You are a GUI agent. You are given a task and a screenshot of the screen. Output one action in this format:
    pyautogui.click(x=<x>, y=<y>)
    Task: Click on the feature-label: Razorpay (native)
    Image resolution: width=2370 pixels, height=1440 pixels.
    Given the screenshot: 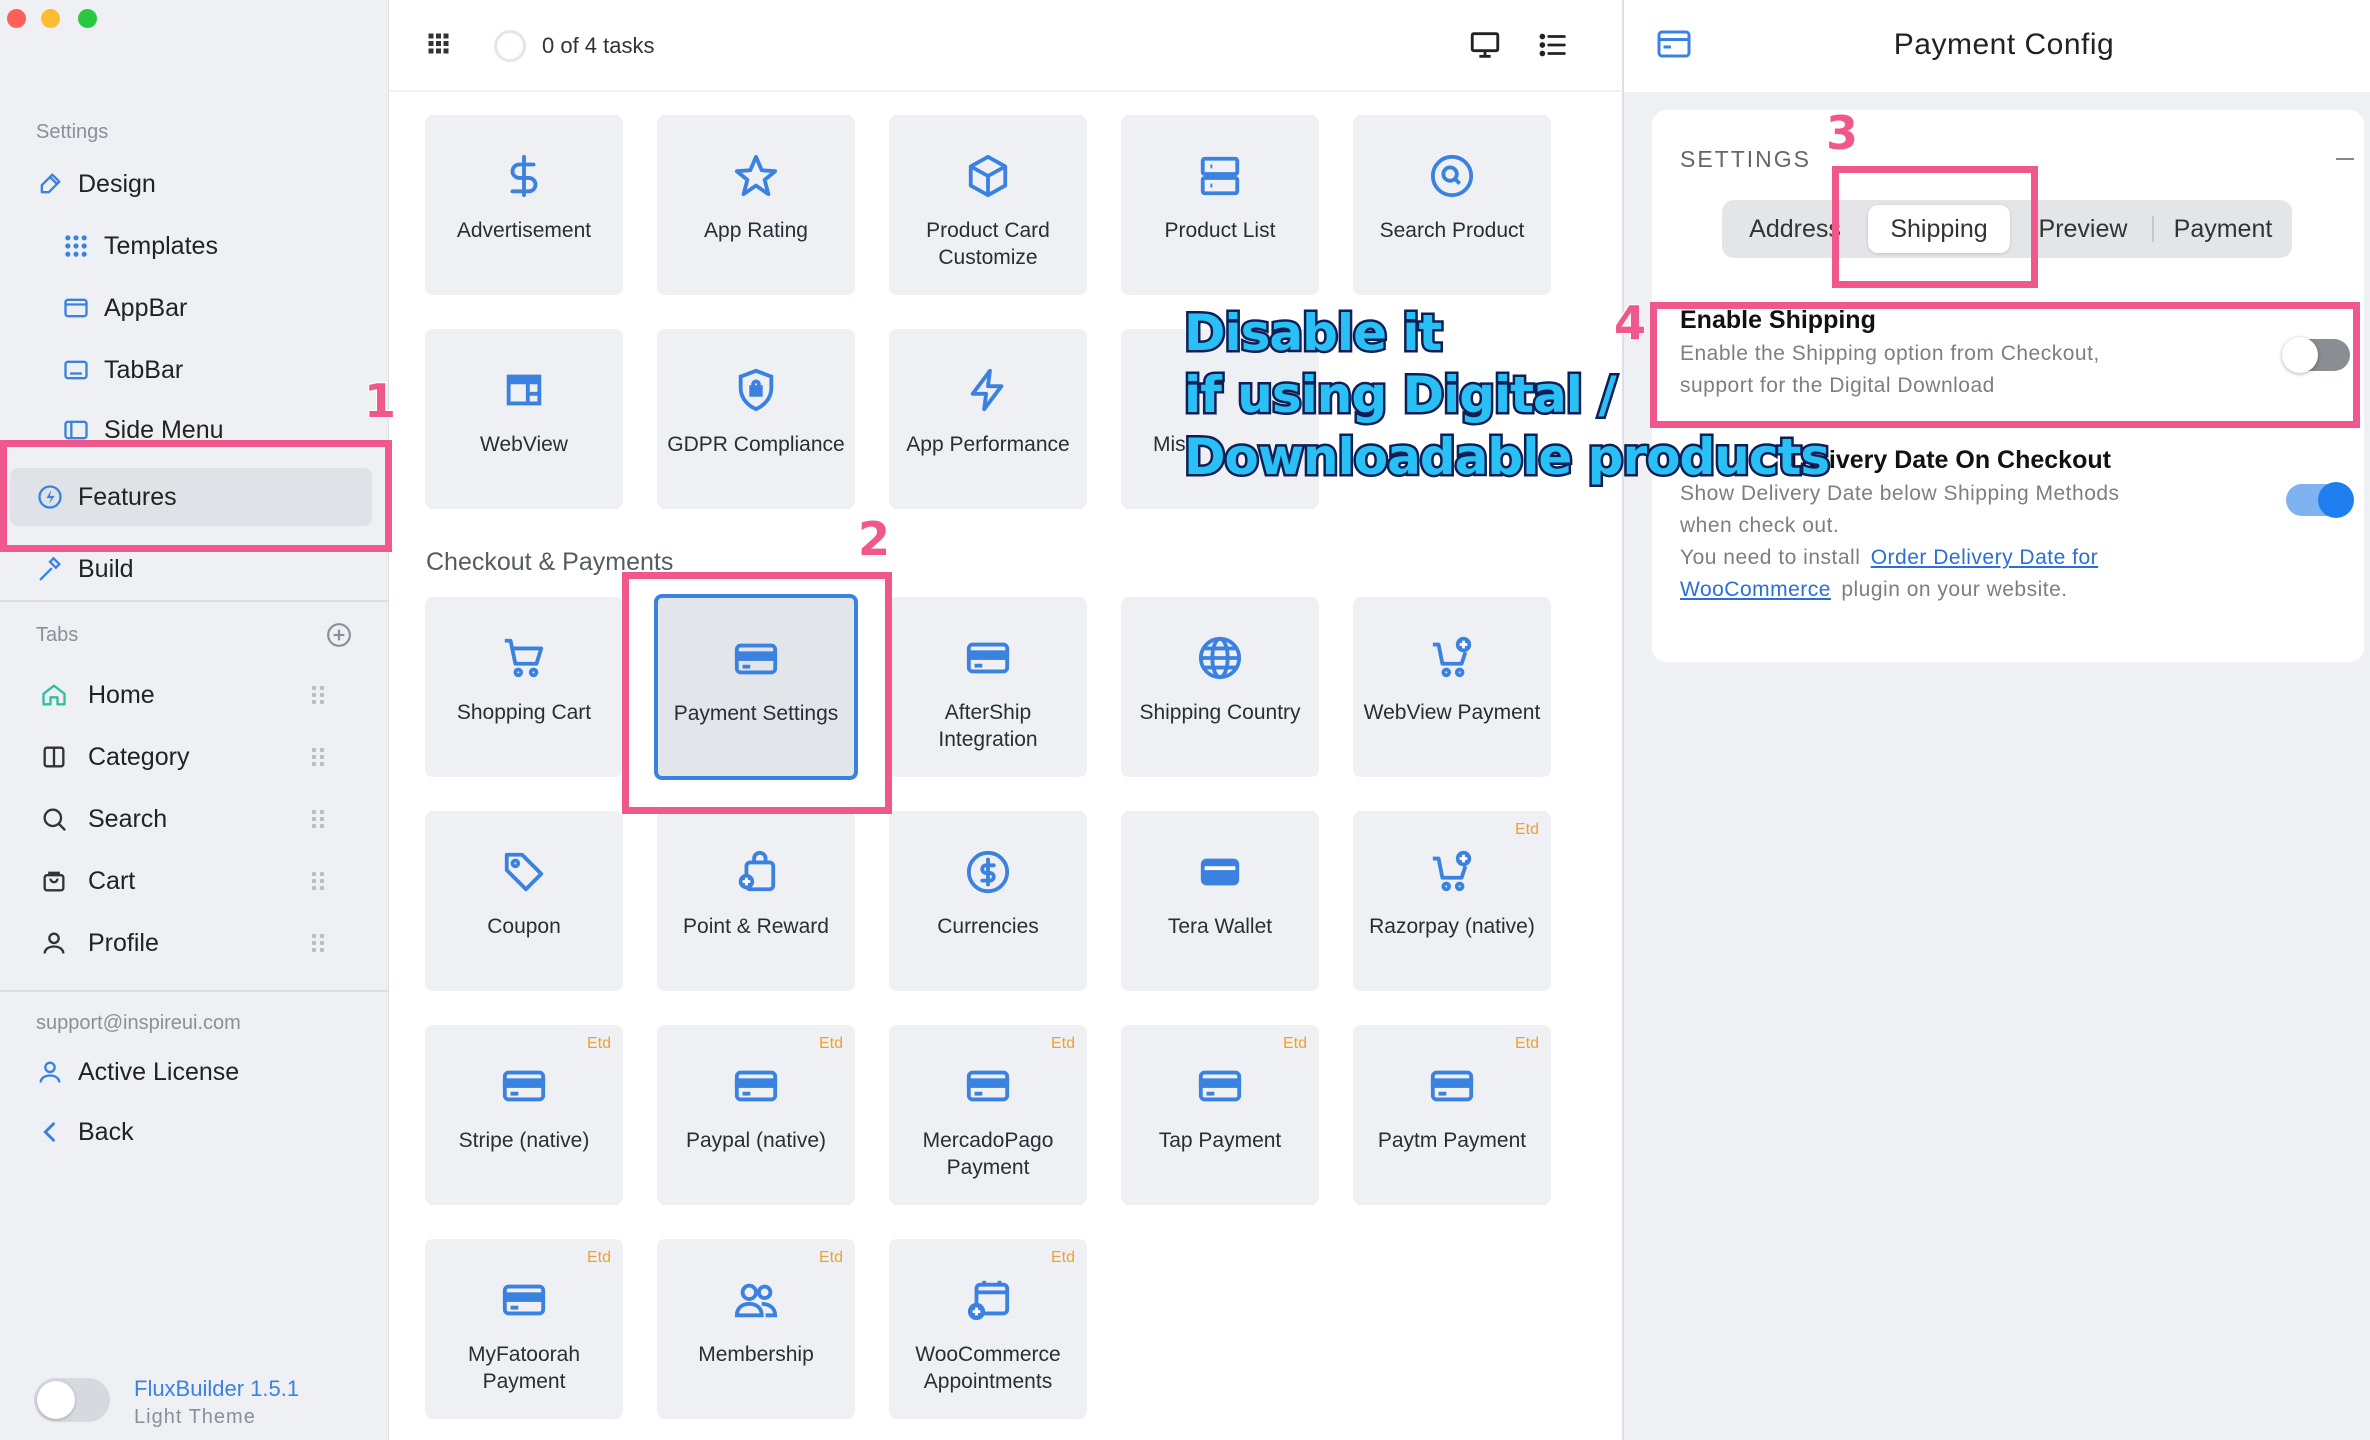 What is the action you would take?
    pyautogui.click(x=1452, y=926)
    